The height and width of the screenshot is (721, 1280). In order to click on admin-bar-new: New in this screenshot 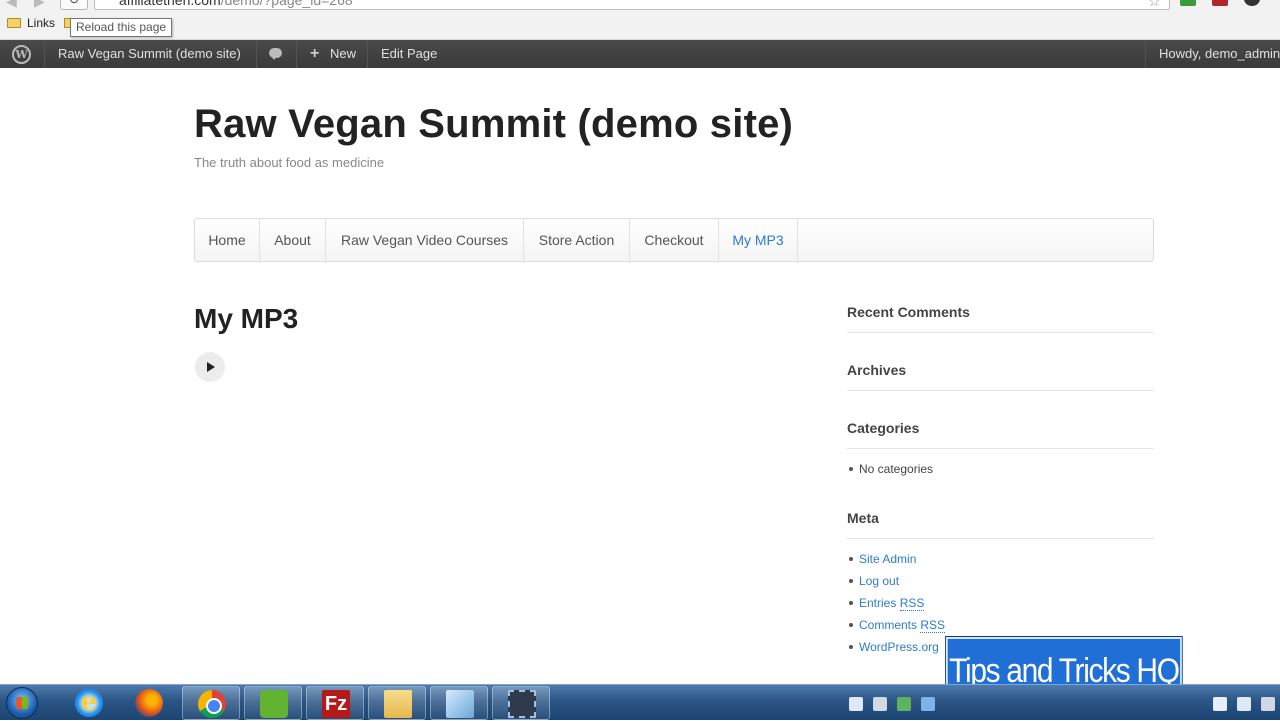, I will do `click(343, 54)`.